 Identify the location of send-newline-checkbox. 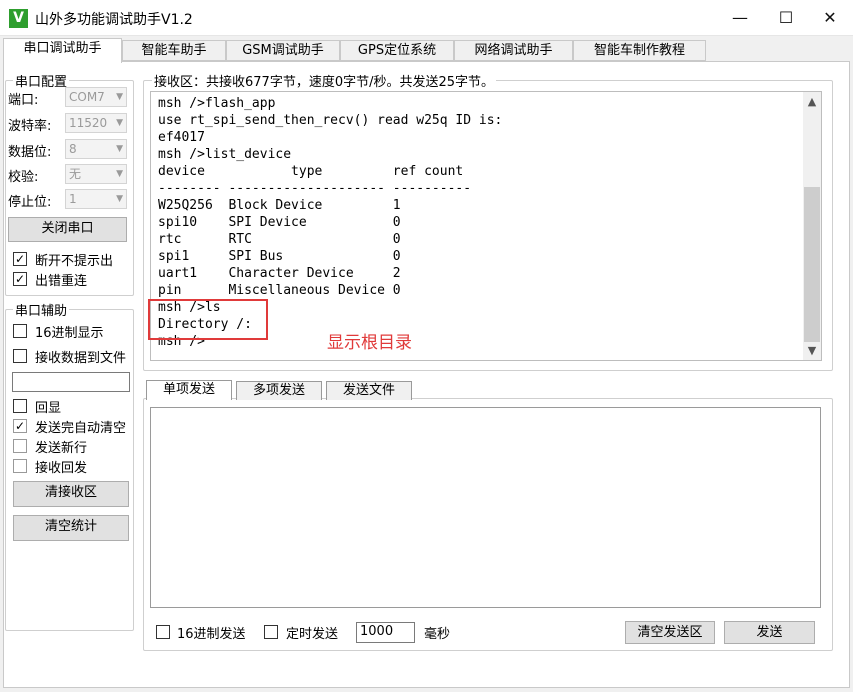
(20, 446).